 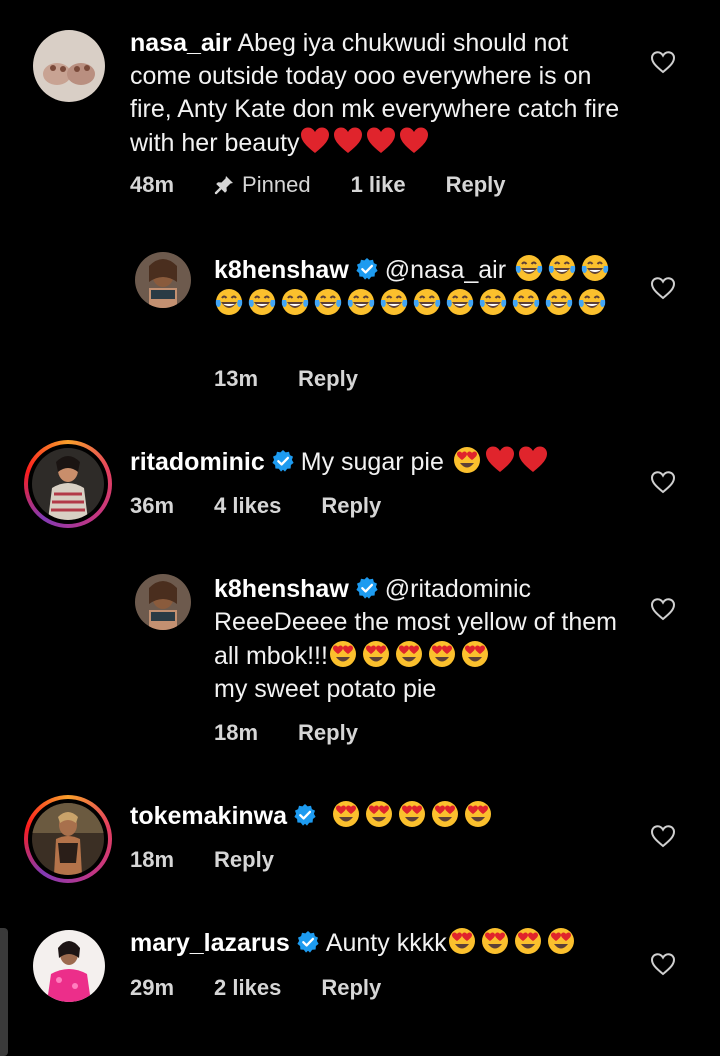 I want to click on comment-text: My sugar pie, so click(x=372, y=462).